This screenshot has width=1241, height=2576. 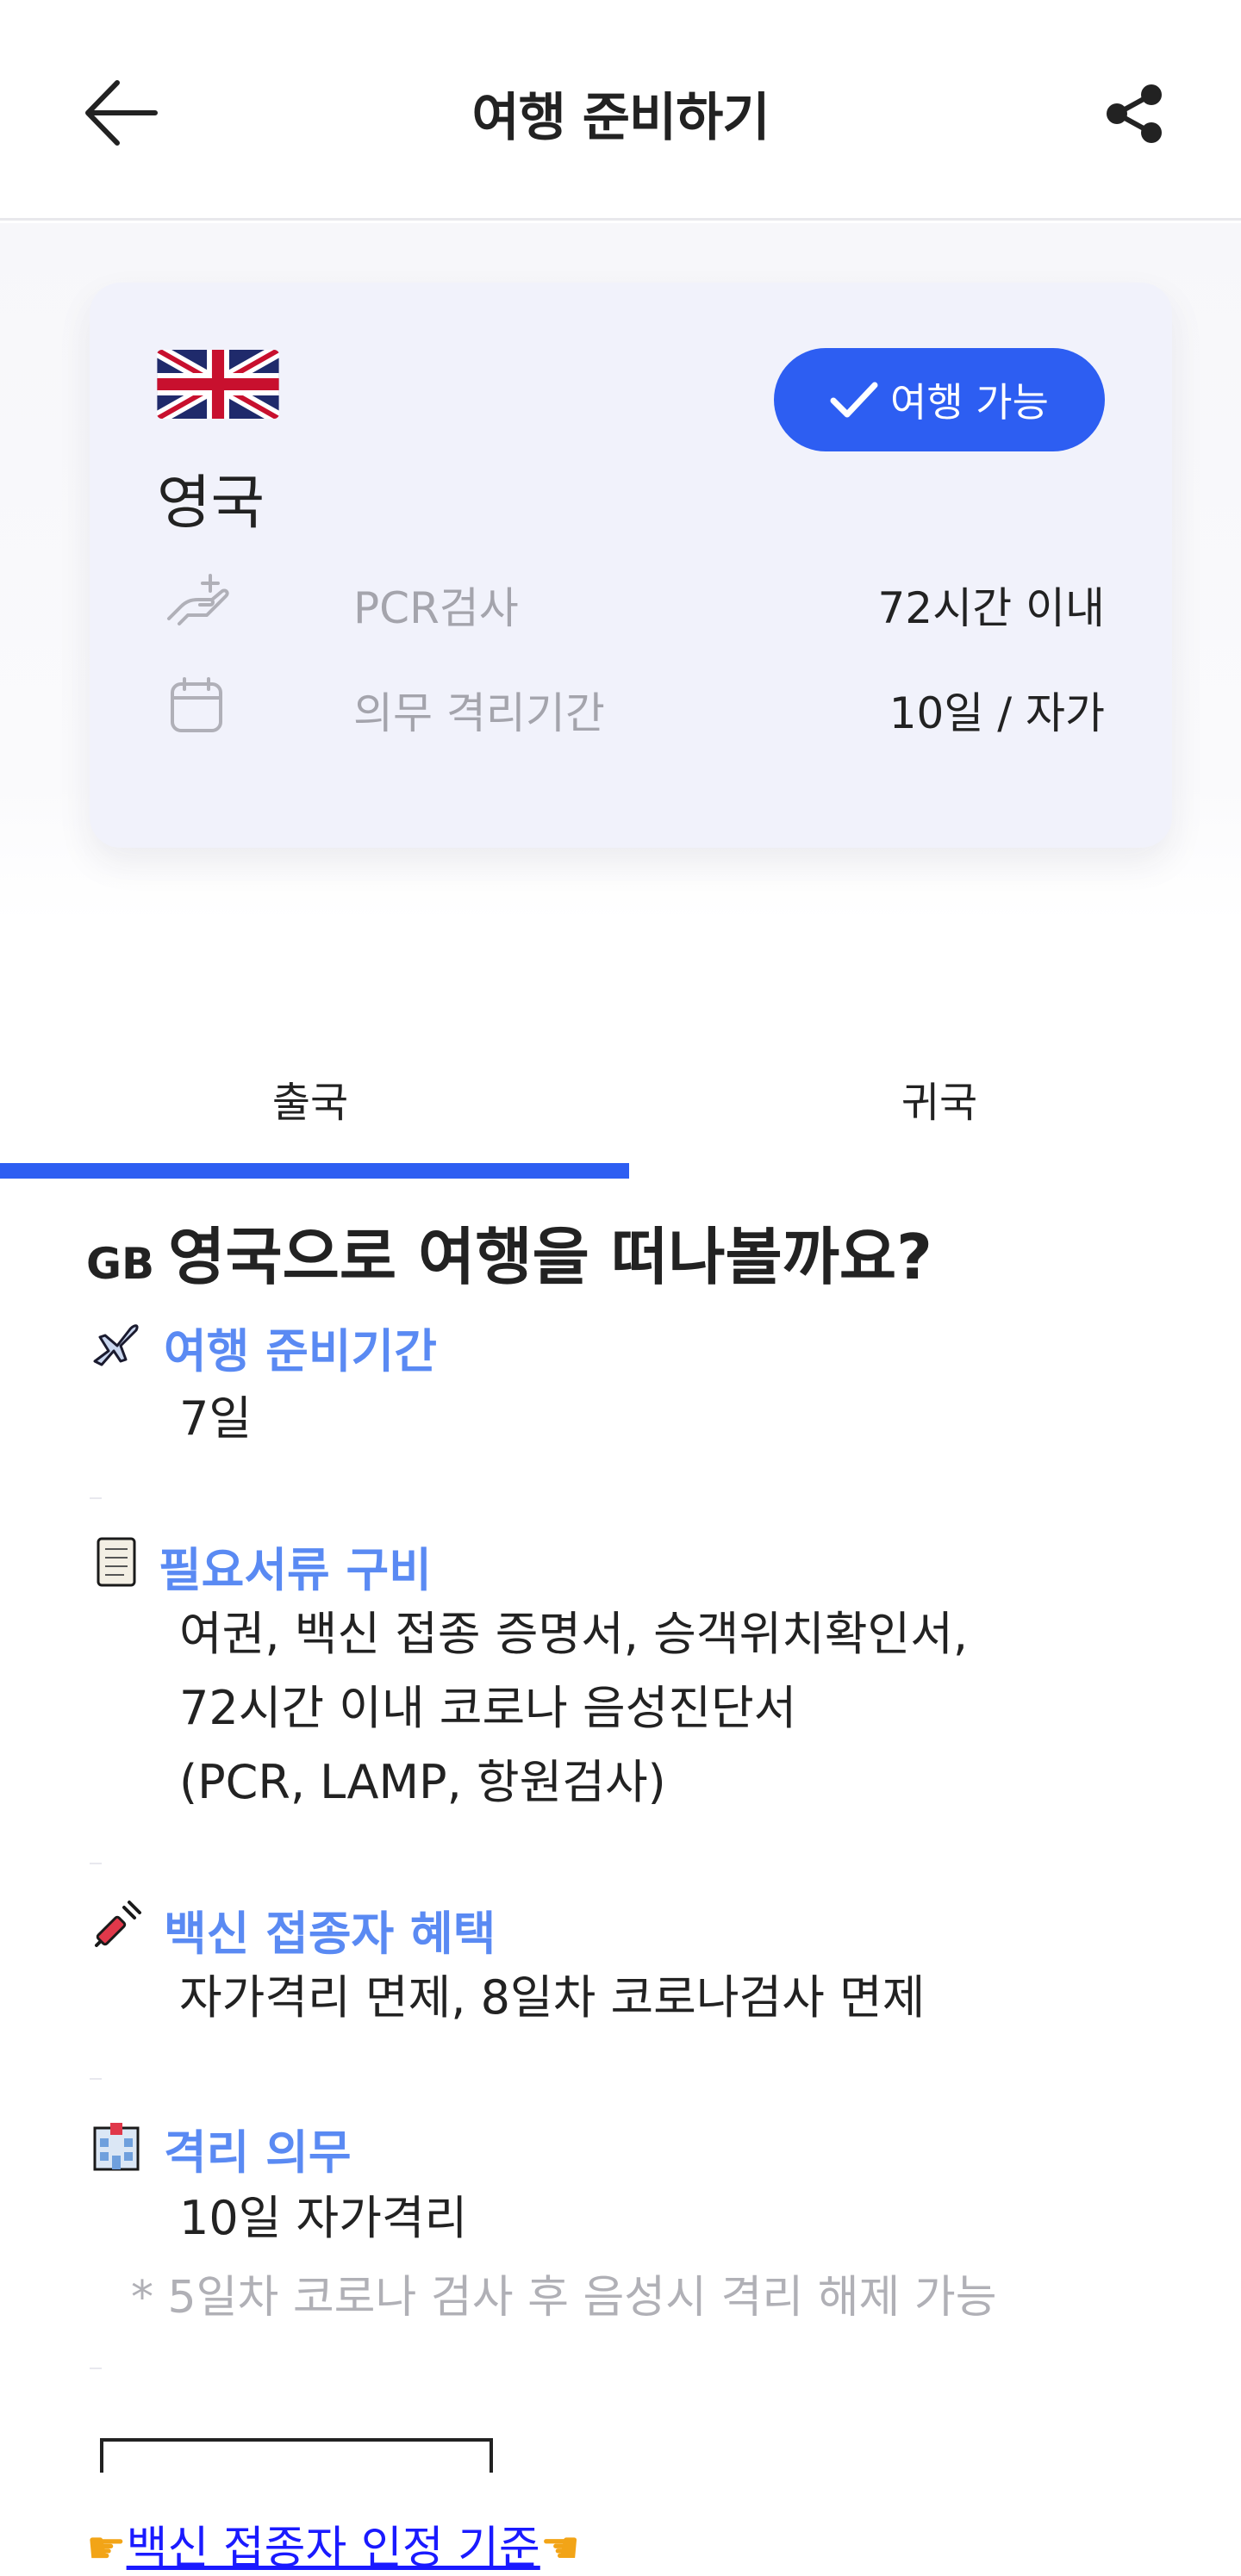 What do you see at coordinates (854, 400) in the screenshot?
I see `check-icon` at bounding box center [854, 400].